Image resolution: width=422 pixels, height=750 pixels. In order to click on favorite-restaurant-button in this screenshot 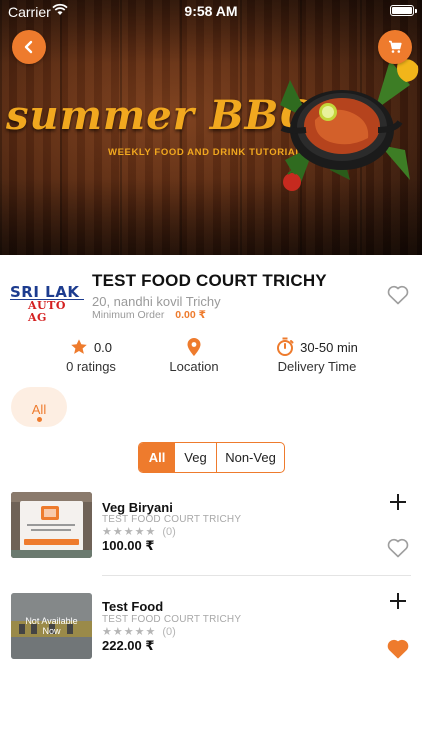, I will do `click(398, 295)`.